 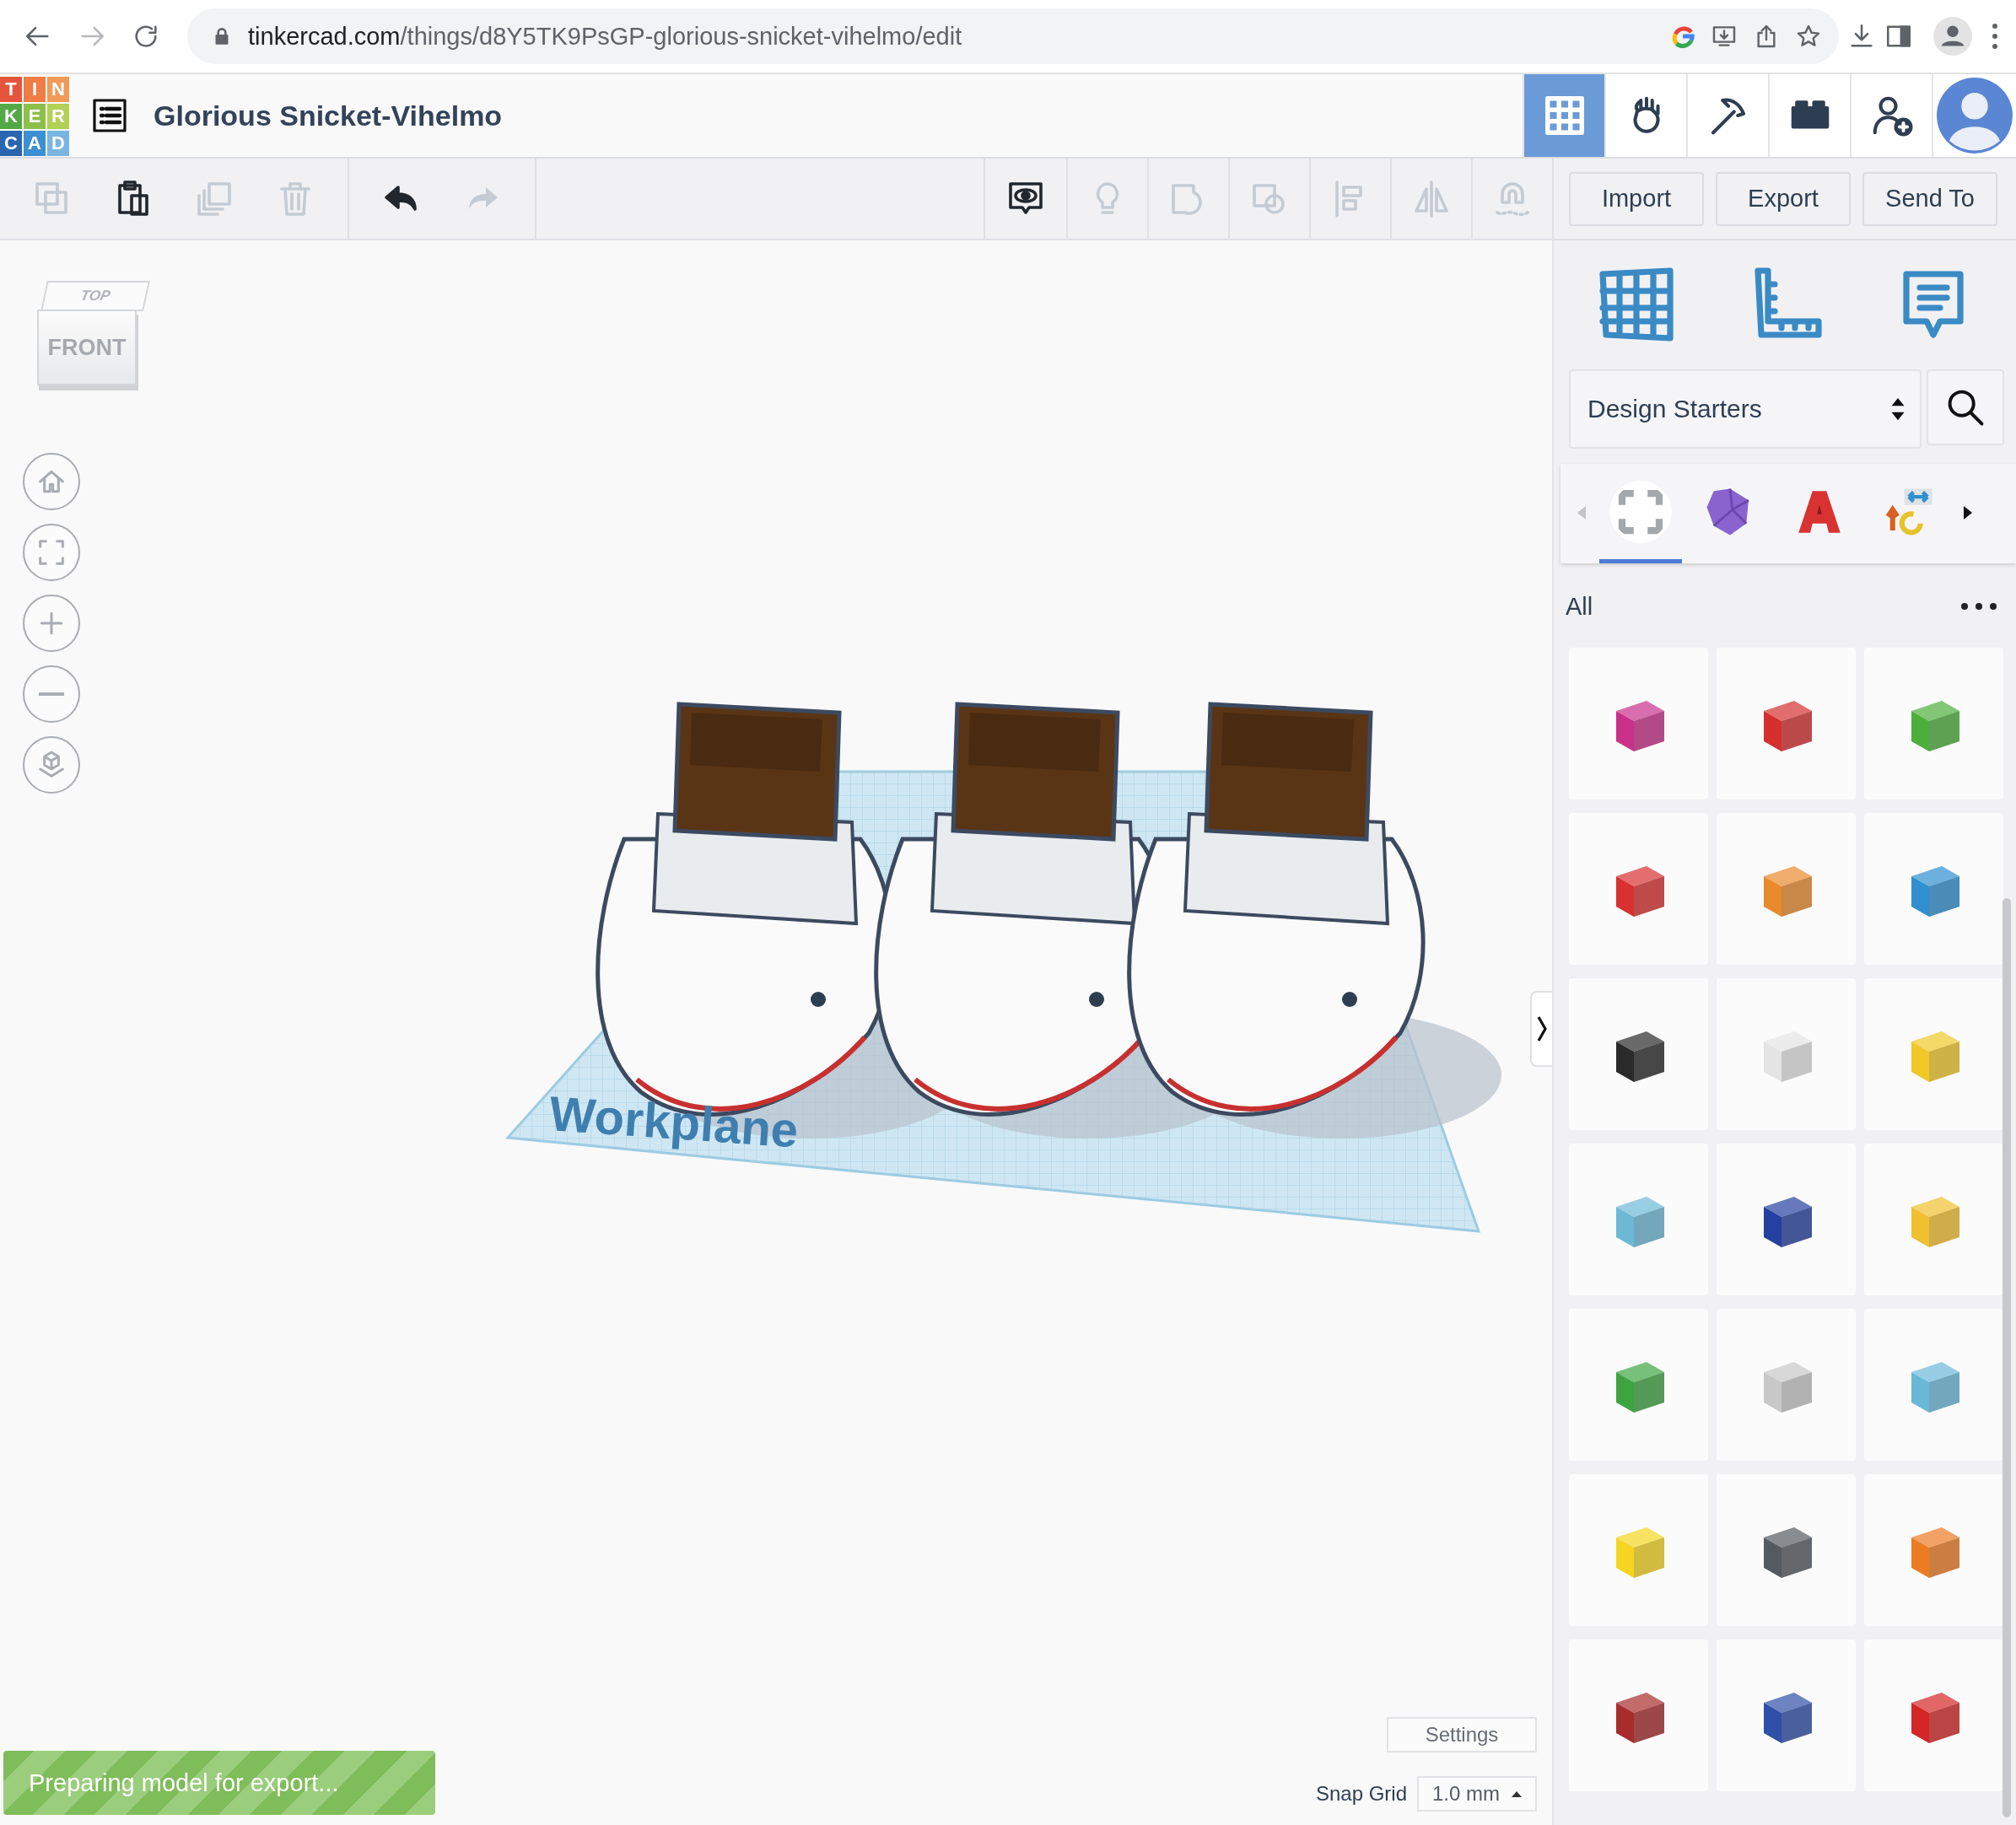 I want to click on more-icon, so click(x=1978, y=606).